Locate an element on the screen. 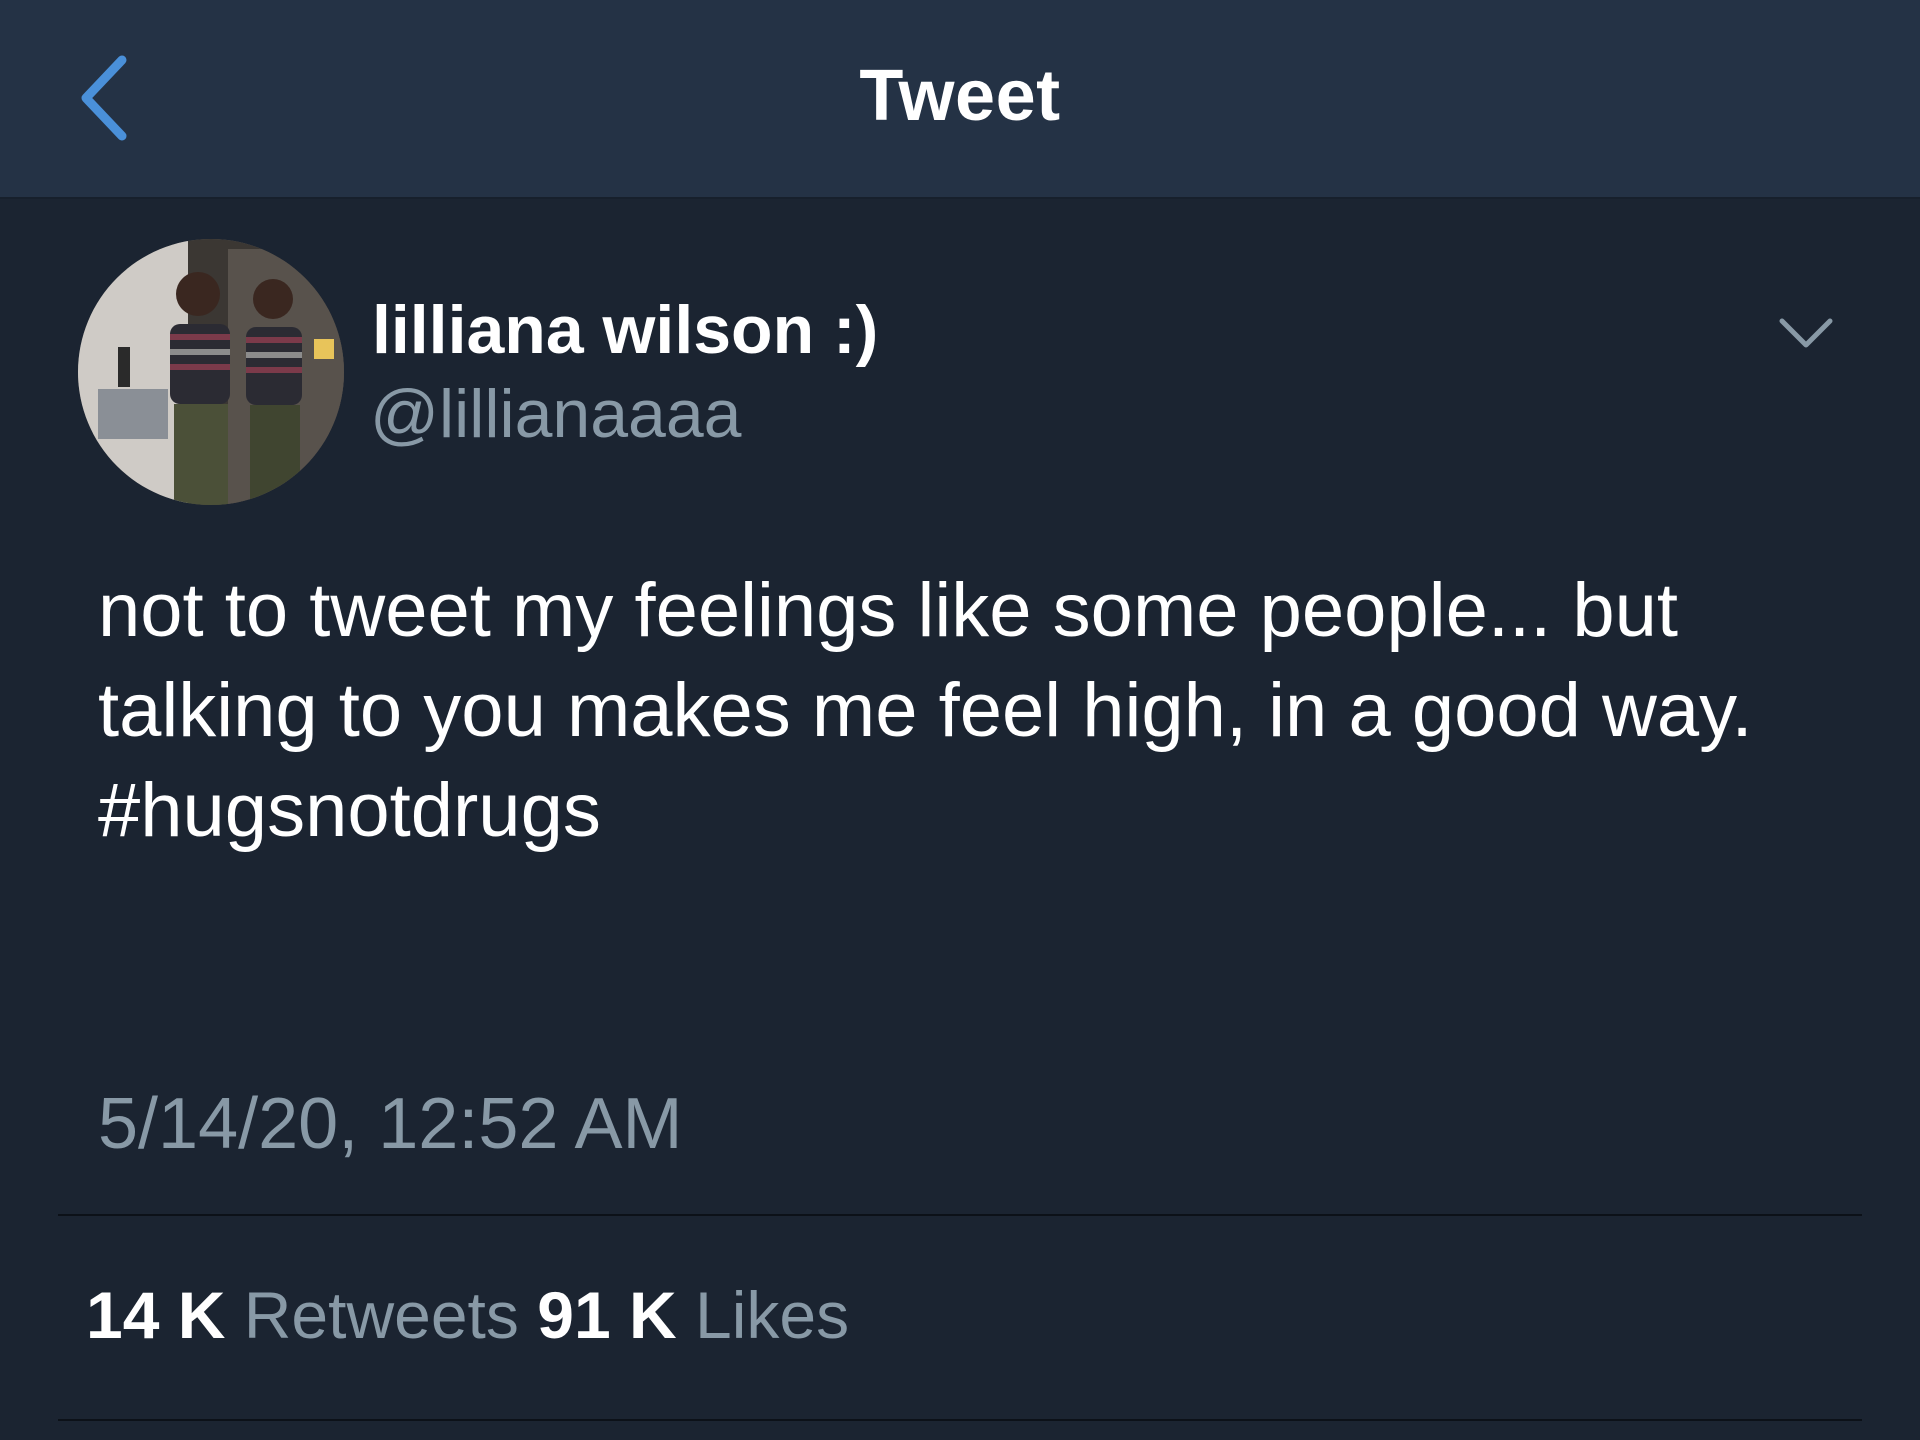 Image resolution: width=1920 pixels, height=1440 pixels. likes-label: Likes is located at coordinates (772, 1315).